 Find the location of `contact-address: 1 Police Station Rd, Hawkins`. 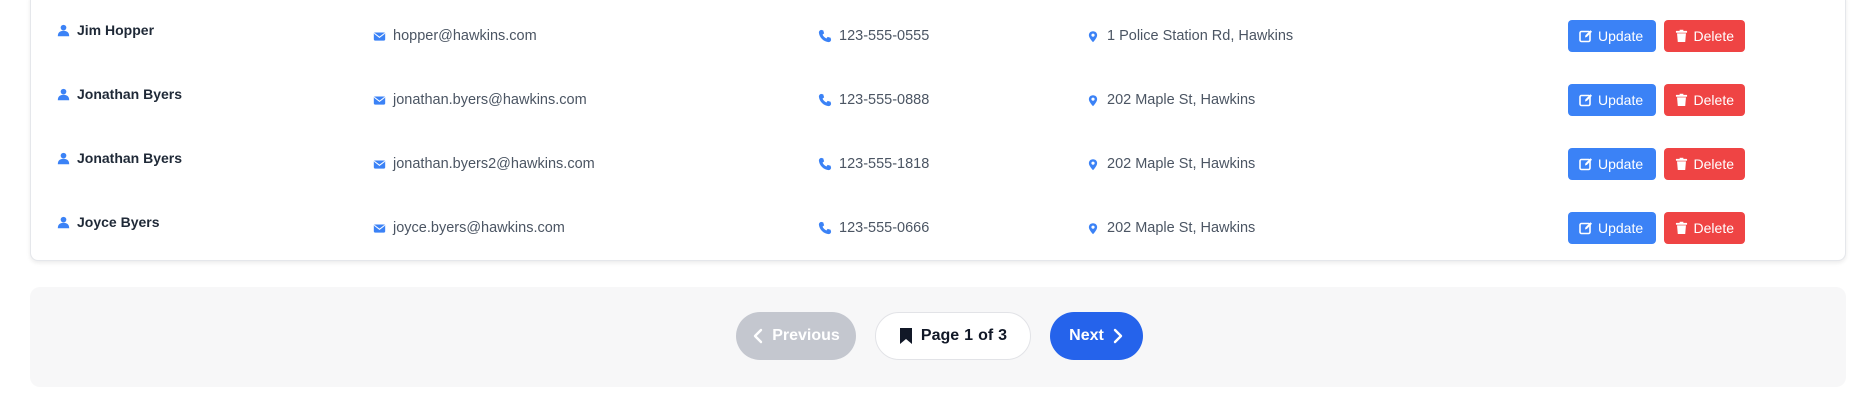

contact-address: 1 Police Station Rd, Hawkins is located at coordinates (1200, 36).